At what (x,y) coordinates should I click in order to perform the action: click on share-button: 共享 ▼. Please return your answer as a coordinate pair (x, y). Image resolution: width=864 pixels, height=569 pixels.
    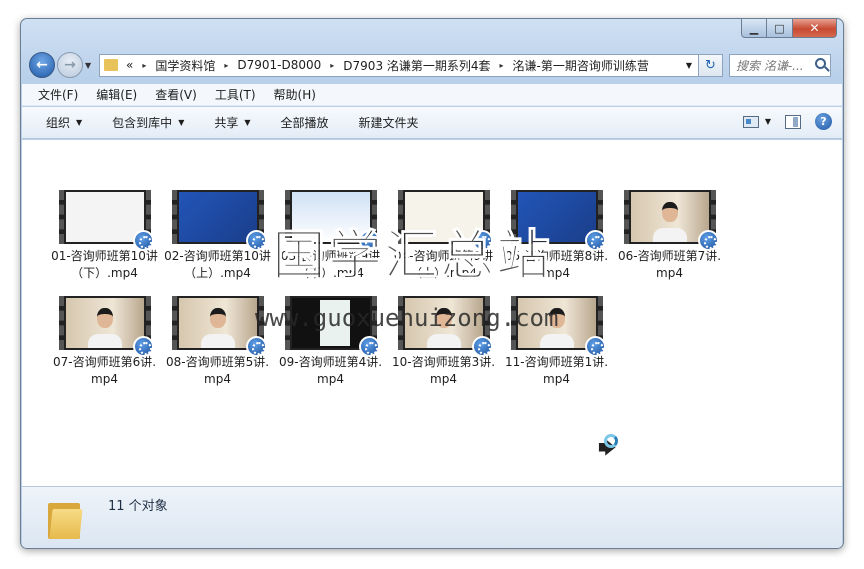
    Looking at the image, I should click on (232, 122).